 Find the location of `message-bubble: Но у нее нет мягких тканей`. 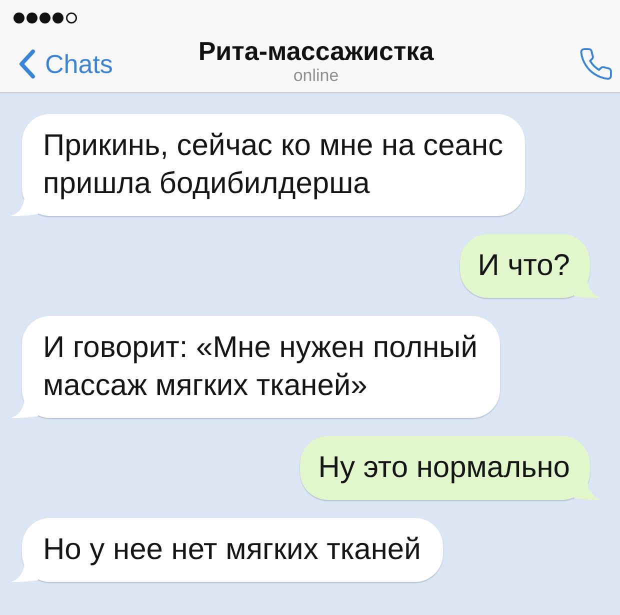

message-bubble: Но у нее нет мягких тканей is located at coordinates (232, 550).